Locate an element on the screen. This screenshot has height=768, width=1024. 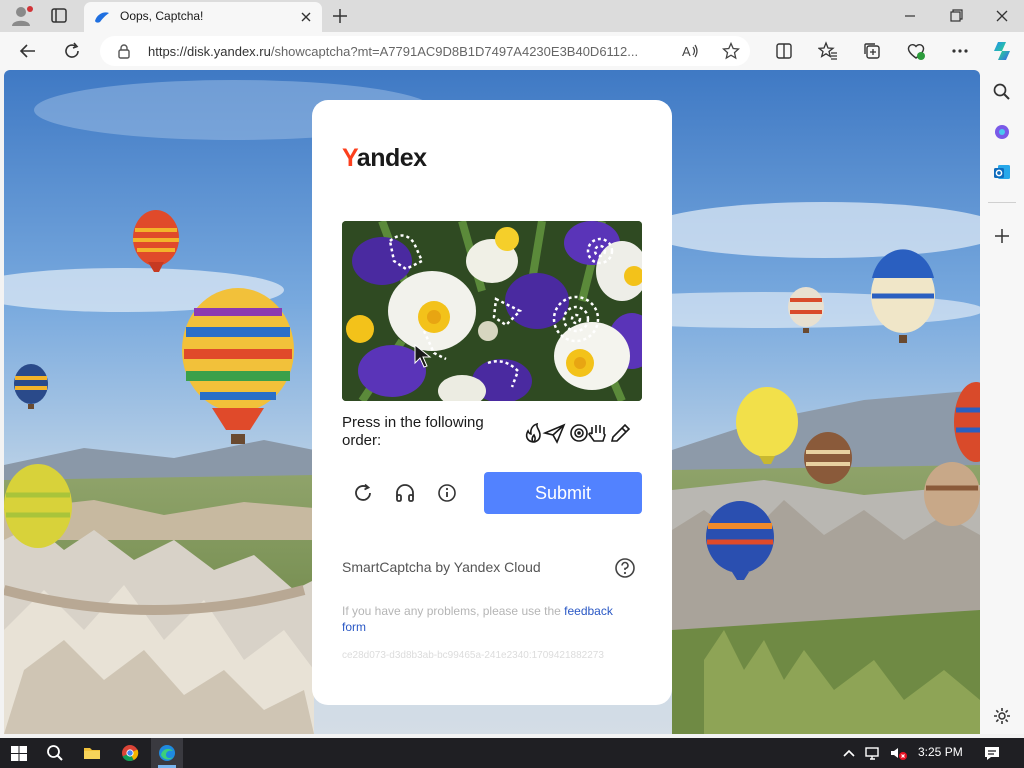
svg-text: A is located at coordinates (686, 51).